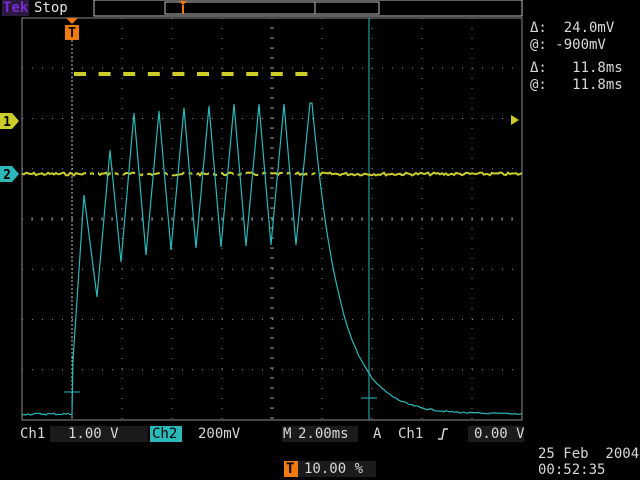 This screenshot has height=480, width=640. I want to click on ch2-marker-label: 2, so click(7, 175).